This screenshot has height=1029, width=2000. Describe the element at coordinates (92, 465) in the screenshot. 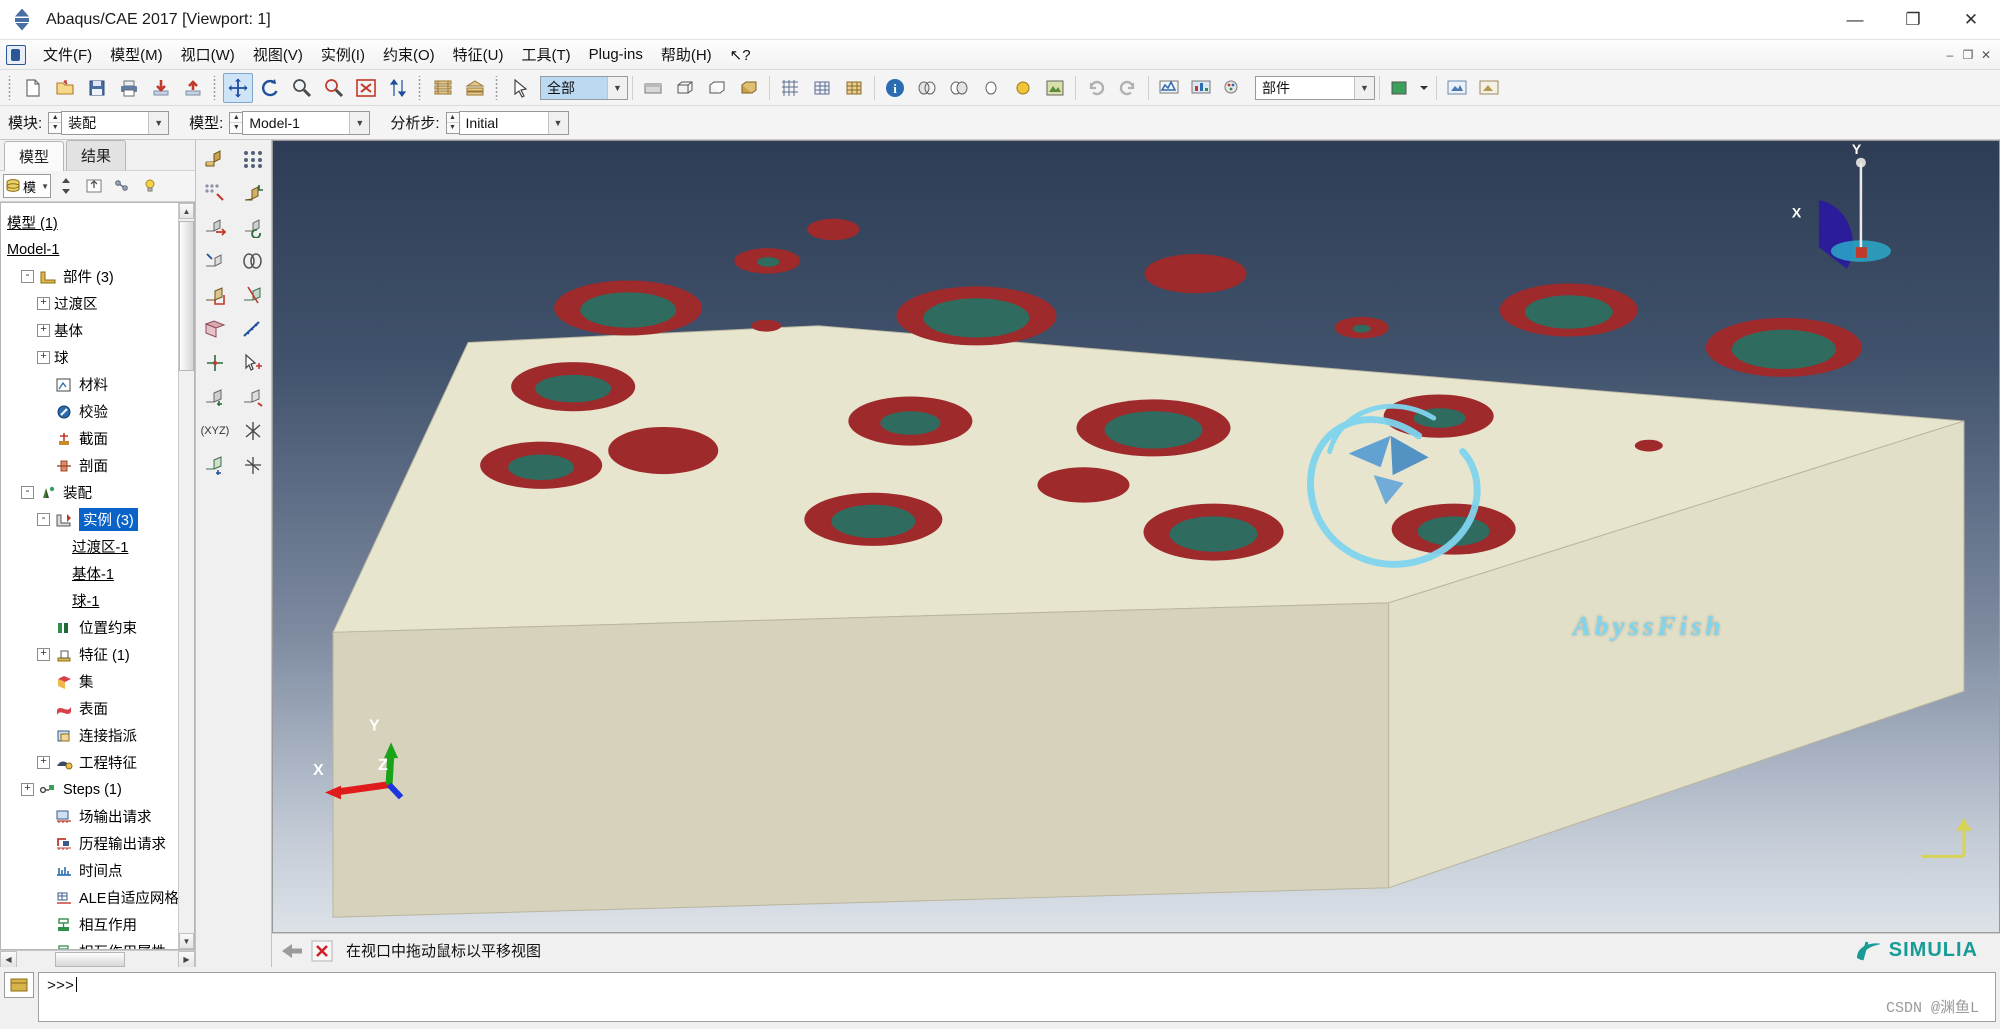

I see `tree-item: 剖面` at that location.